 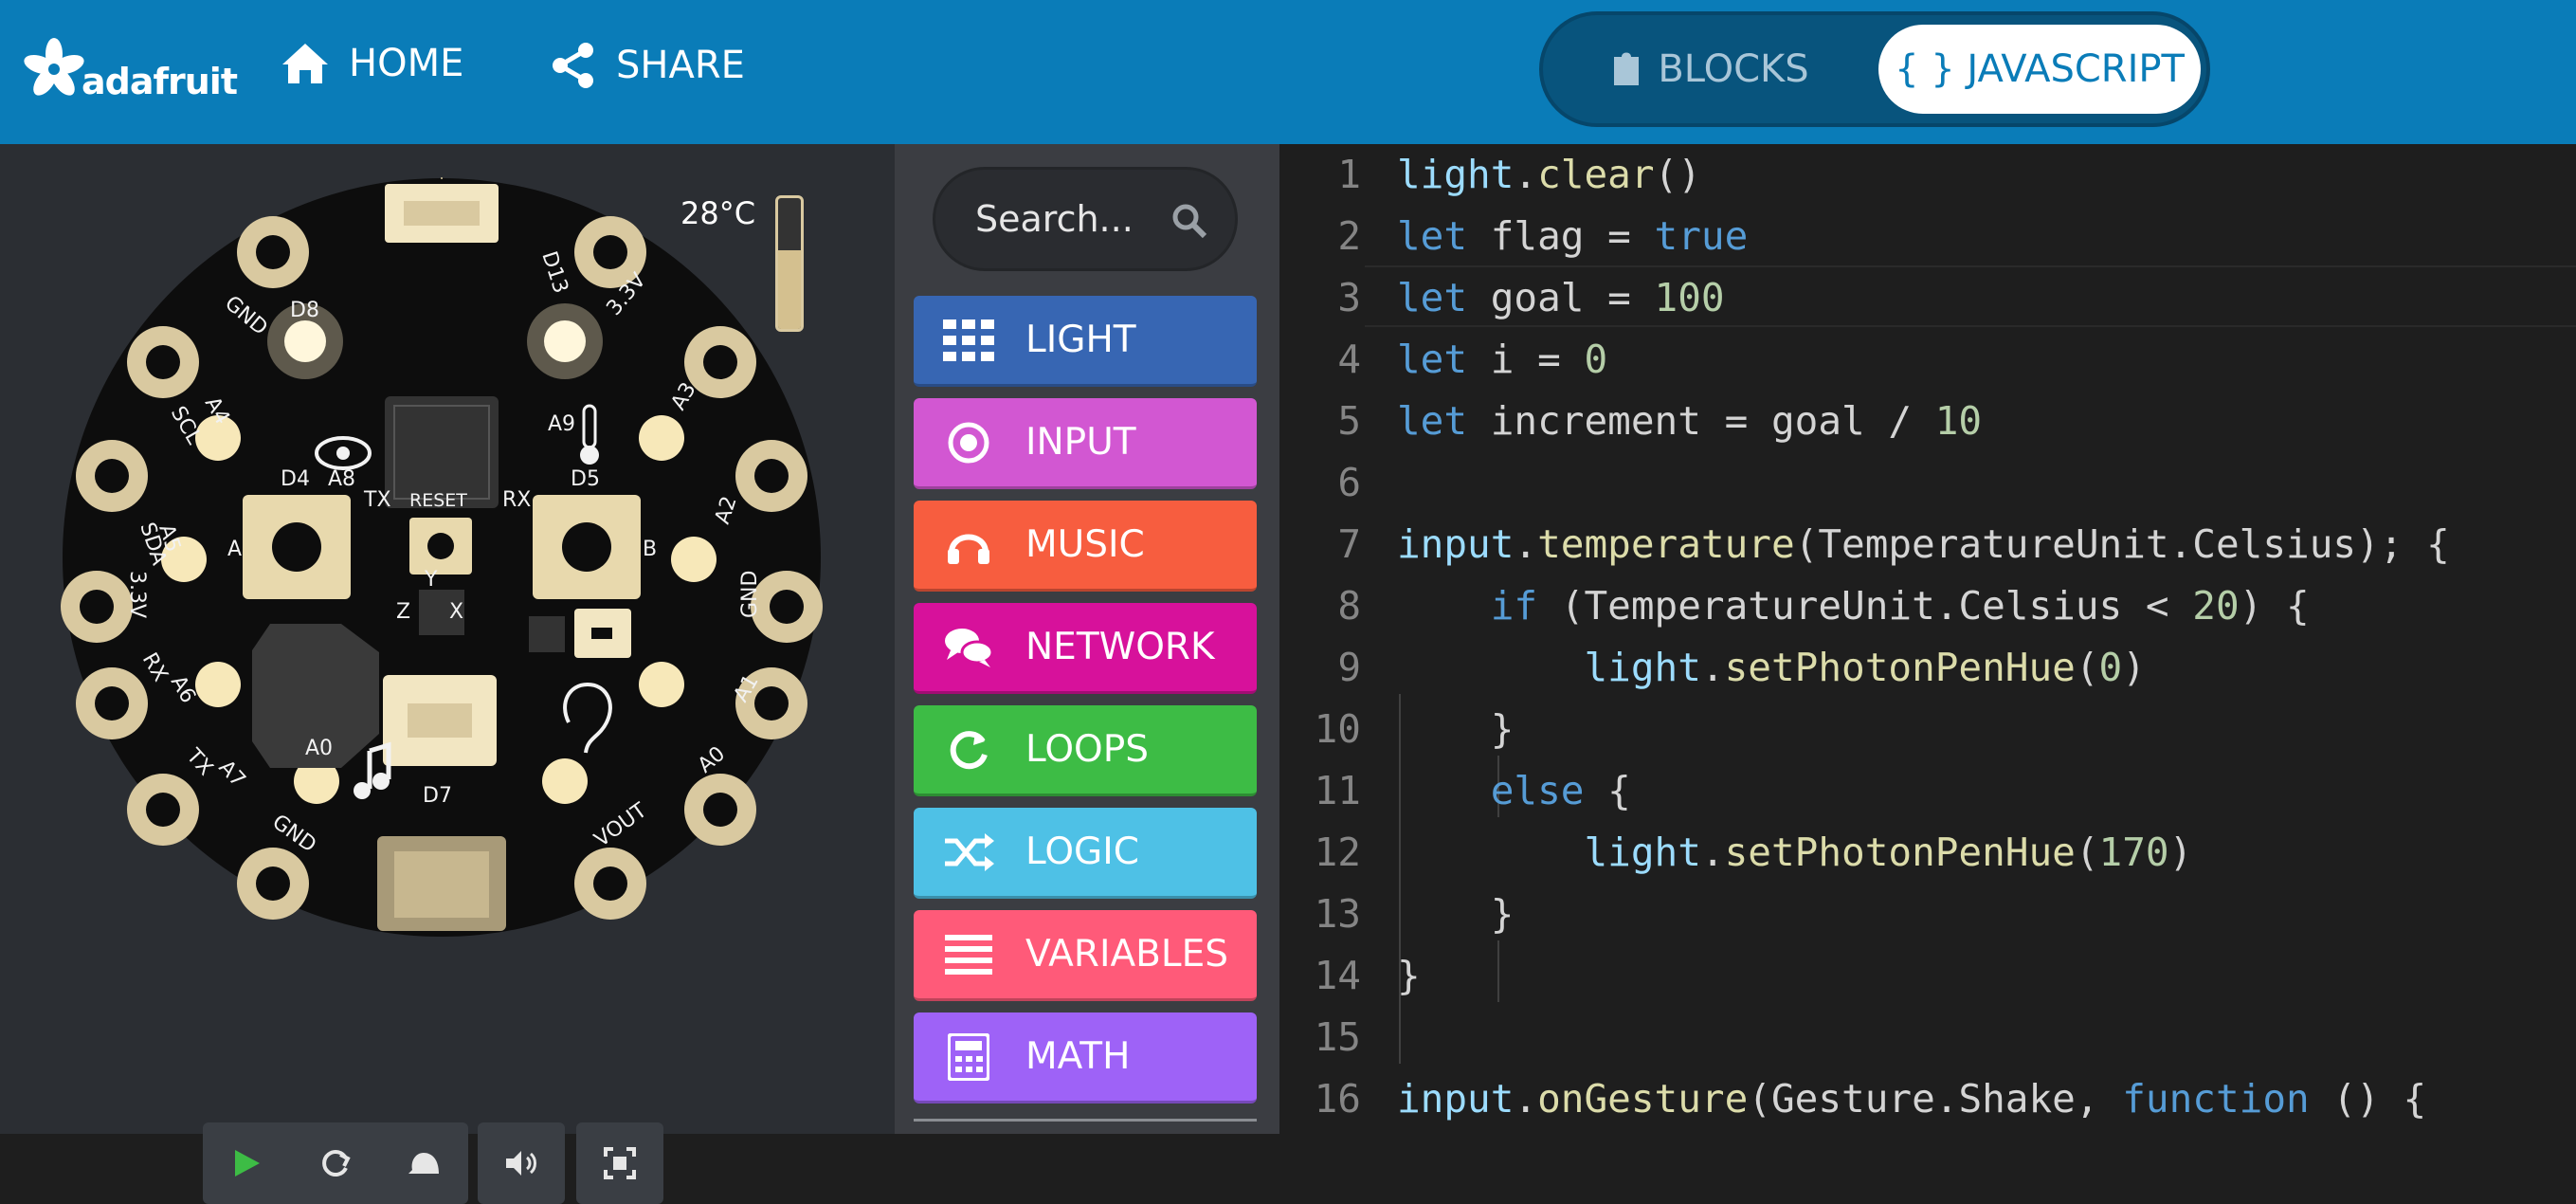 I want to click on slow-mo-button, so click(x=424, y=1163).